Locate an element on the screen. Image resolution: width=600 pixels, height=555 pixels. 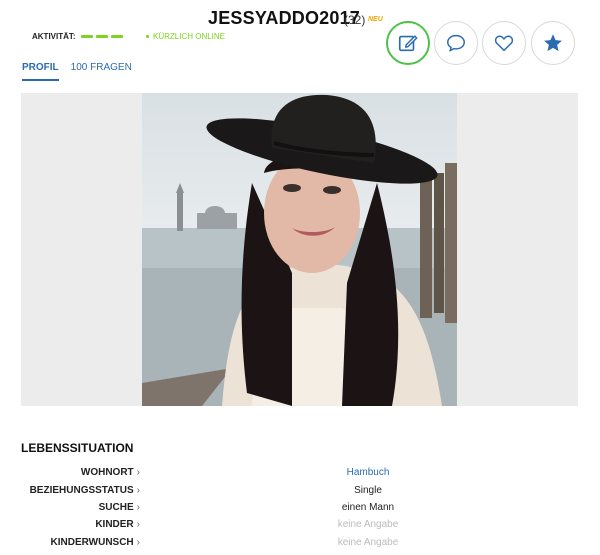
row-value-kinderwunsch: keine Angabe is located at coordinates (368, 542).